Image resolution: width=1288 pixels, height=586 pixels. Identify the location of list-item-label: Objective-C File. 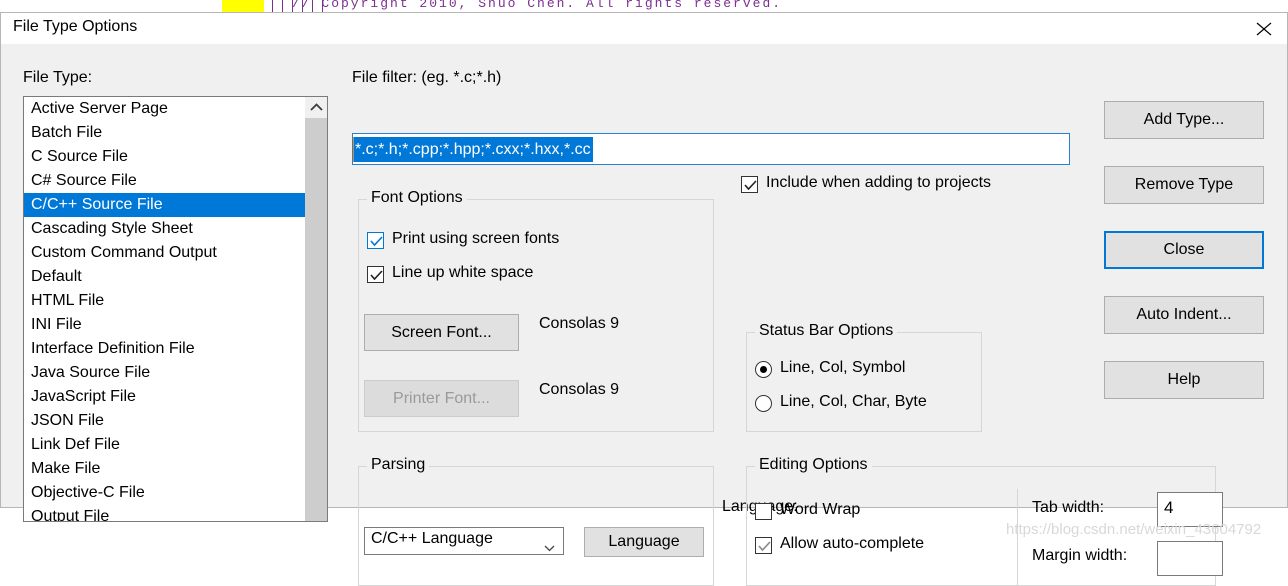
(88, 492).